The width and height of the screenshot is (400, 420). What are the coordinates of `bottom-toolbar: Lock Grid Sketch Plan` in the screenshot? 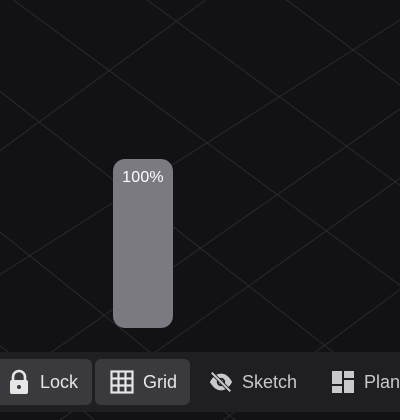 It's located at (200, 382).